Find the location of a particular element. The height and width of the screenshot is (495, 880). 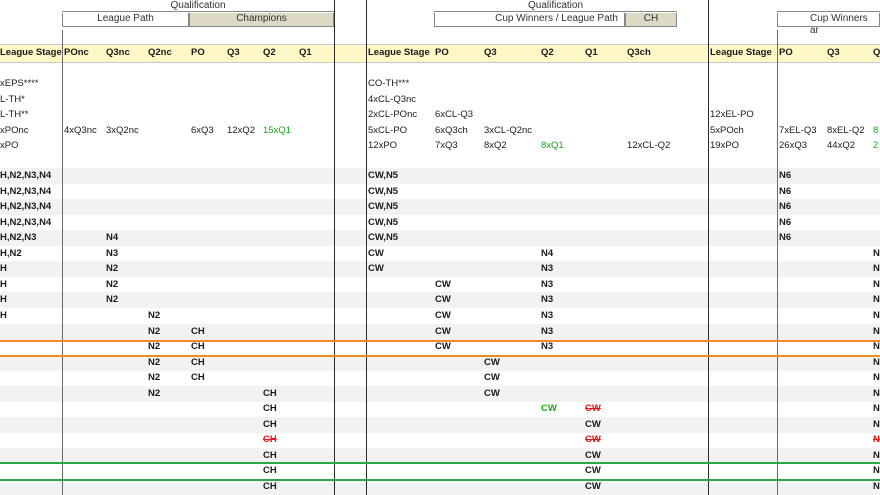

table-cell: xPO is located at coordinates (9, 146).